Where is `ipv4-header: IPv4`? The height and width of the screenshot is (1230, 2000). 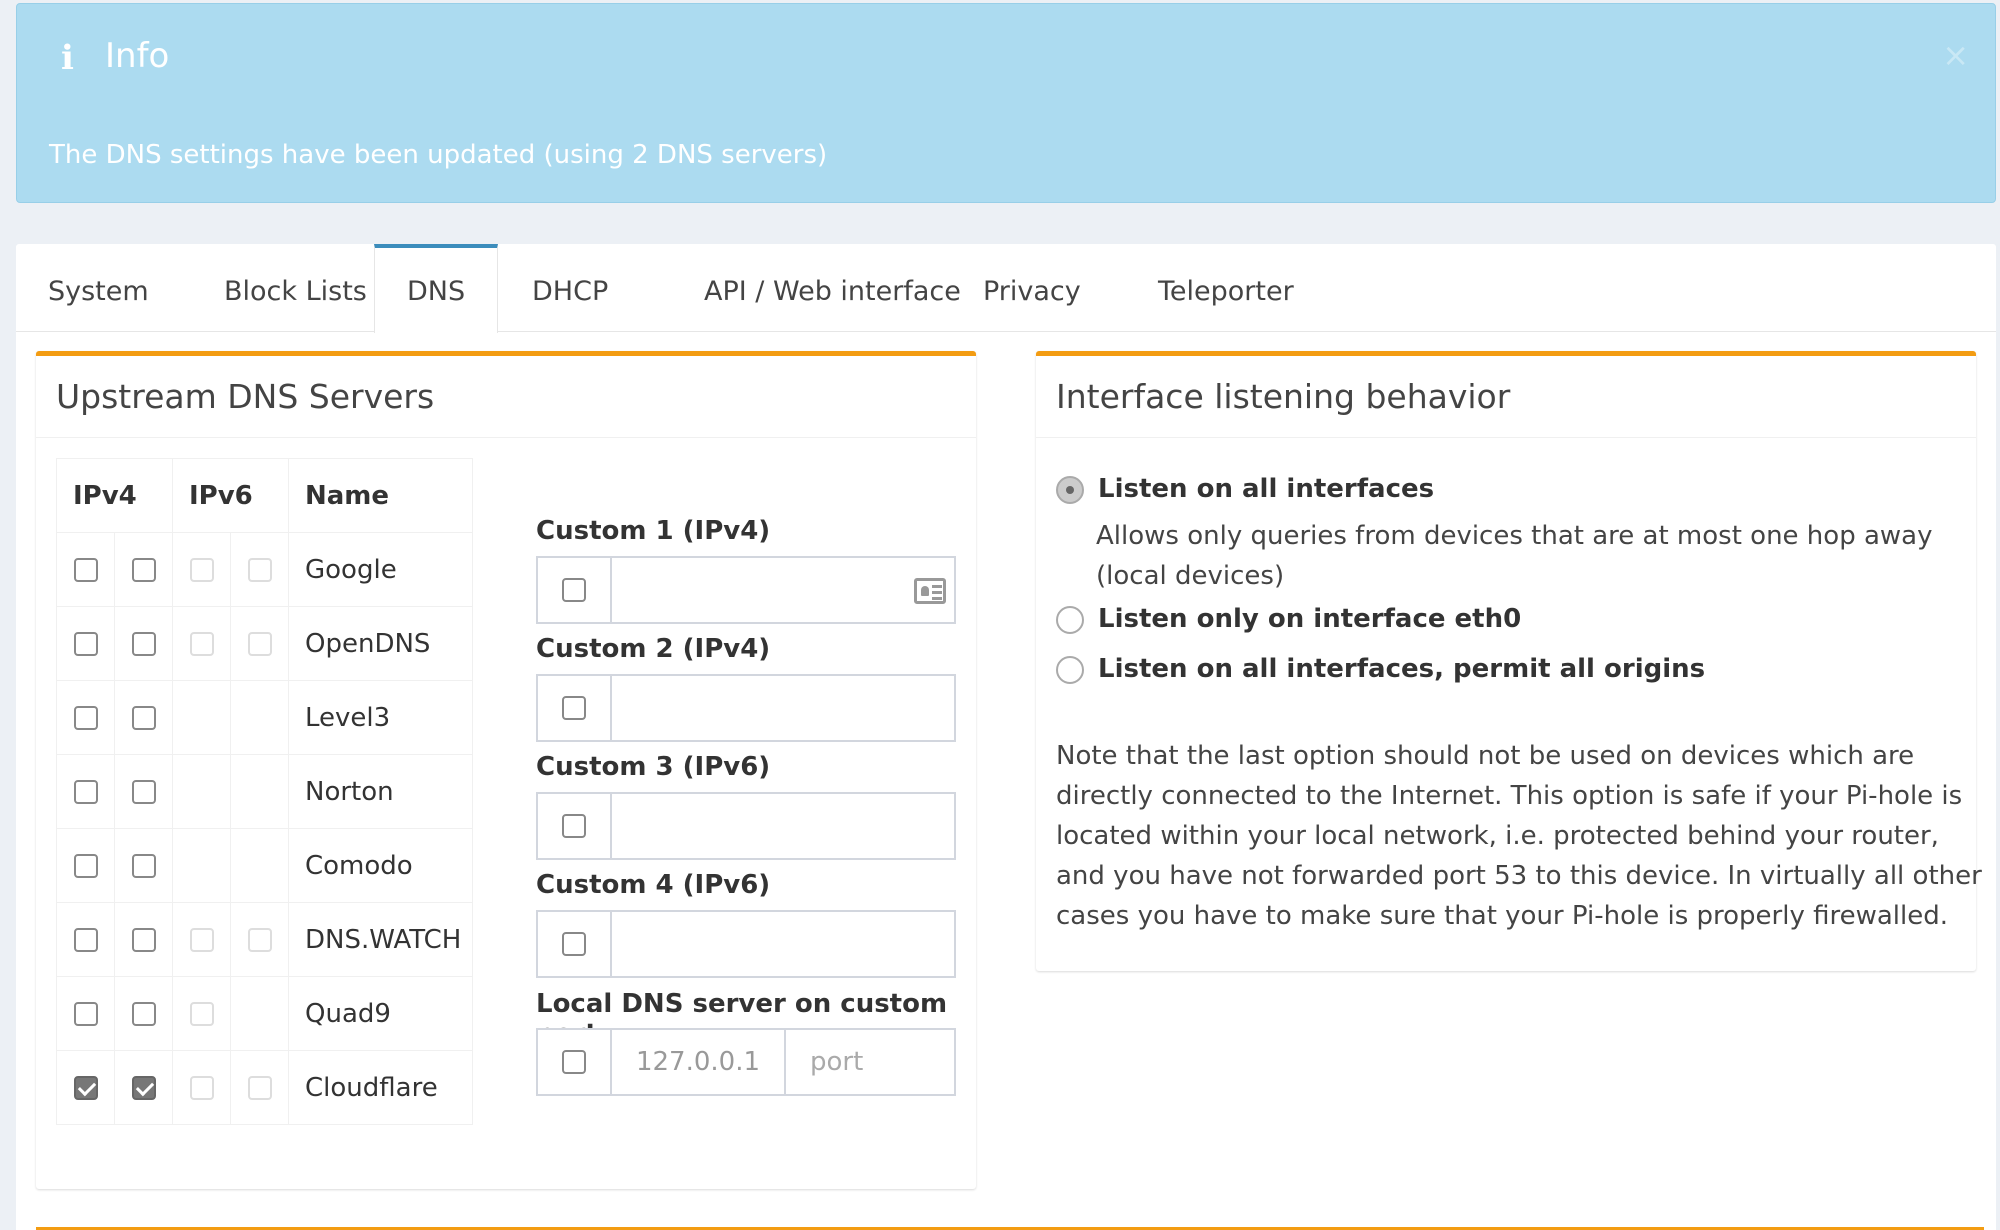
ipv4-header: IPv4 is located at coordinates (114, 495).